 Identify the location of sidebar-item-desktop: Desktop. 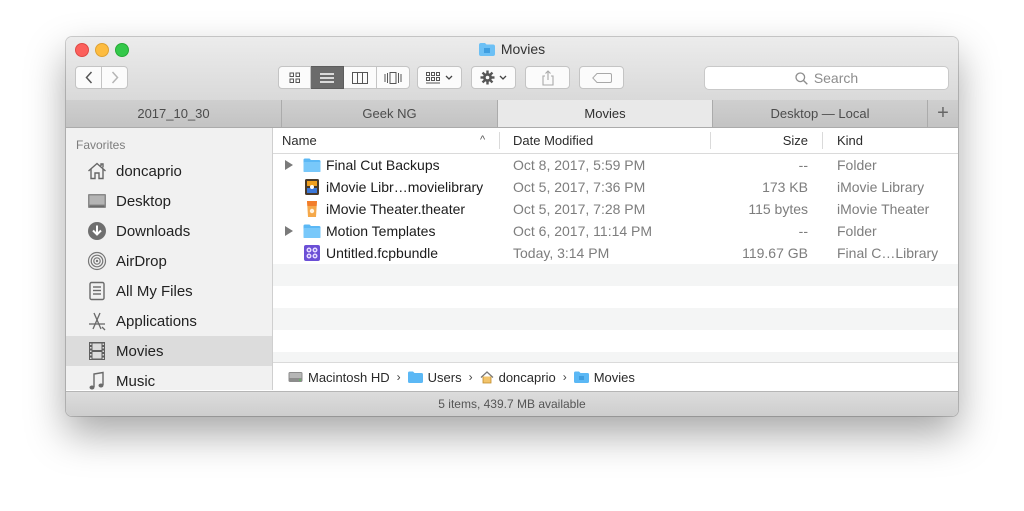
(169, 201).